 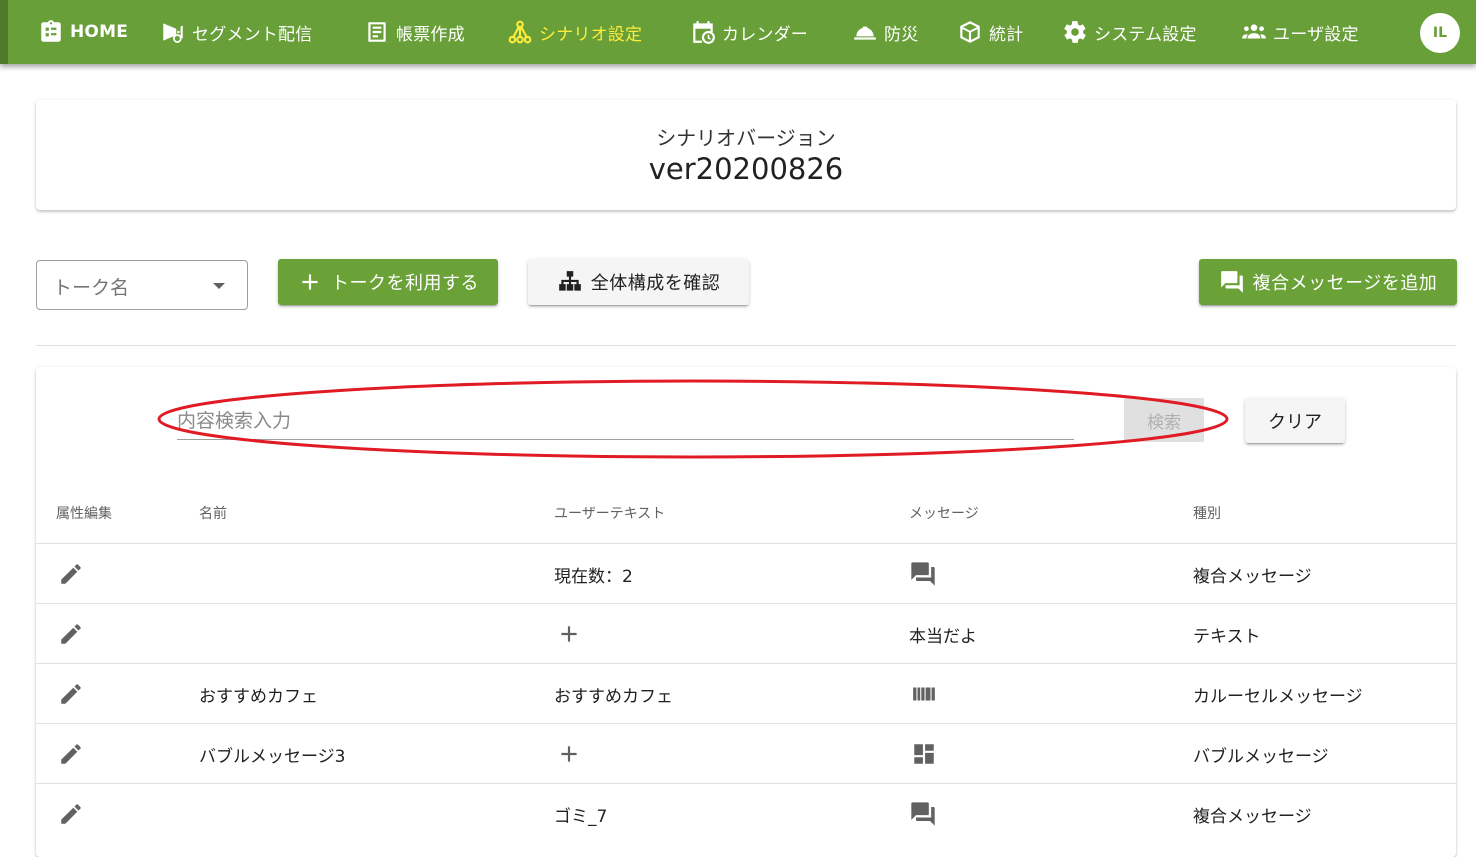 I want to click on avatar: IL, so click(x=1440, y=33).